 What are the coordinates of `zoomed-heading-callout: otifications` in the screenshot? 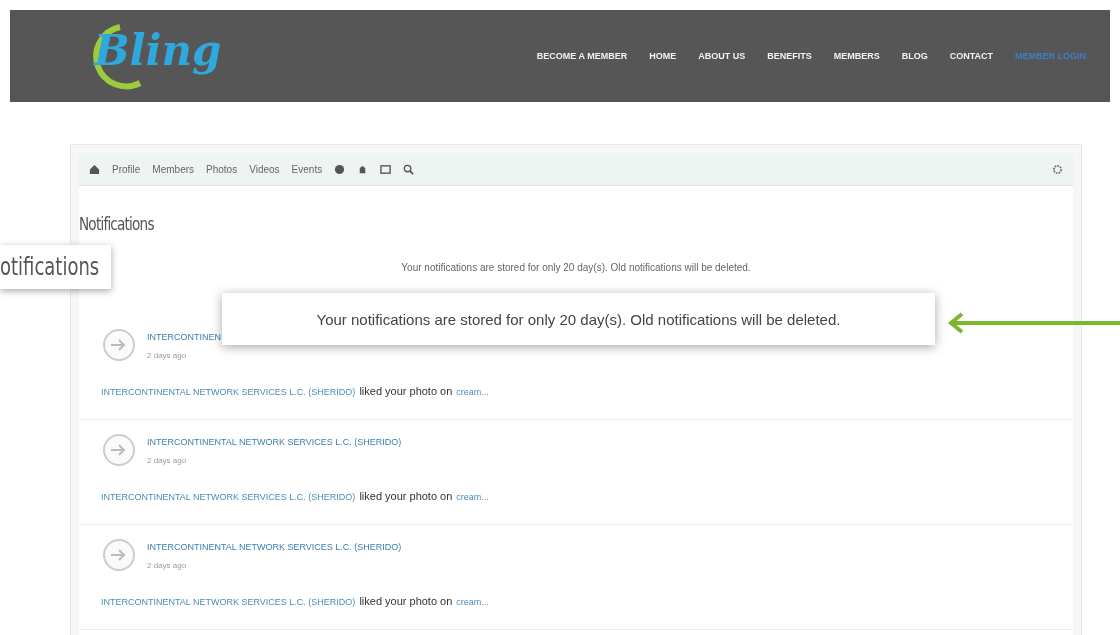 It's located at (56, 267).